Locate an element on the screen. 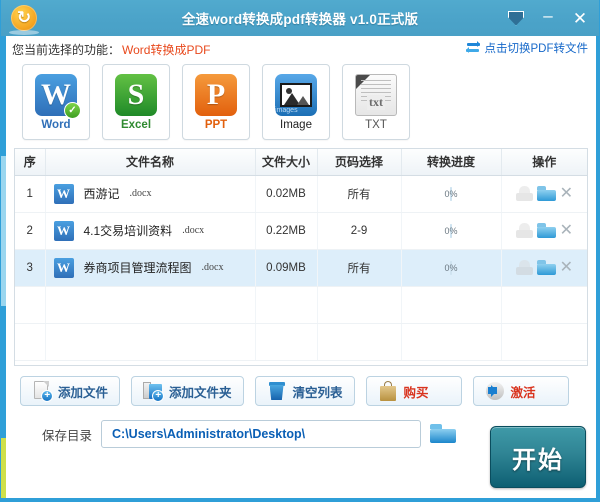 The width and height of the screenshot is (600, 502). word-icon: W ✓ is located at coordinates (58, 96).